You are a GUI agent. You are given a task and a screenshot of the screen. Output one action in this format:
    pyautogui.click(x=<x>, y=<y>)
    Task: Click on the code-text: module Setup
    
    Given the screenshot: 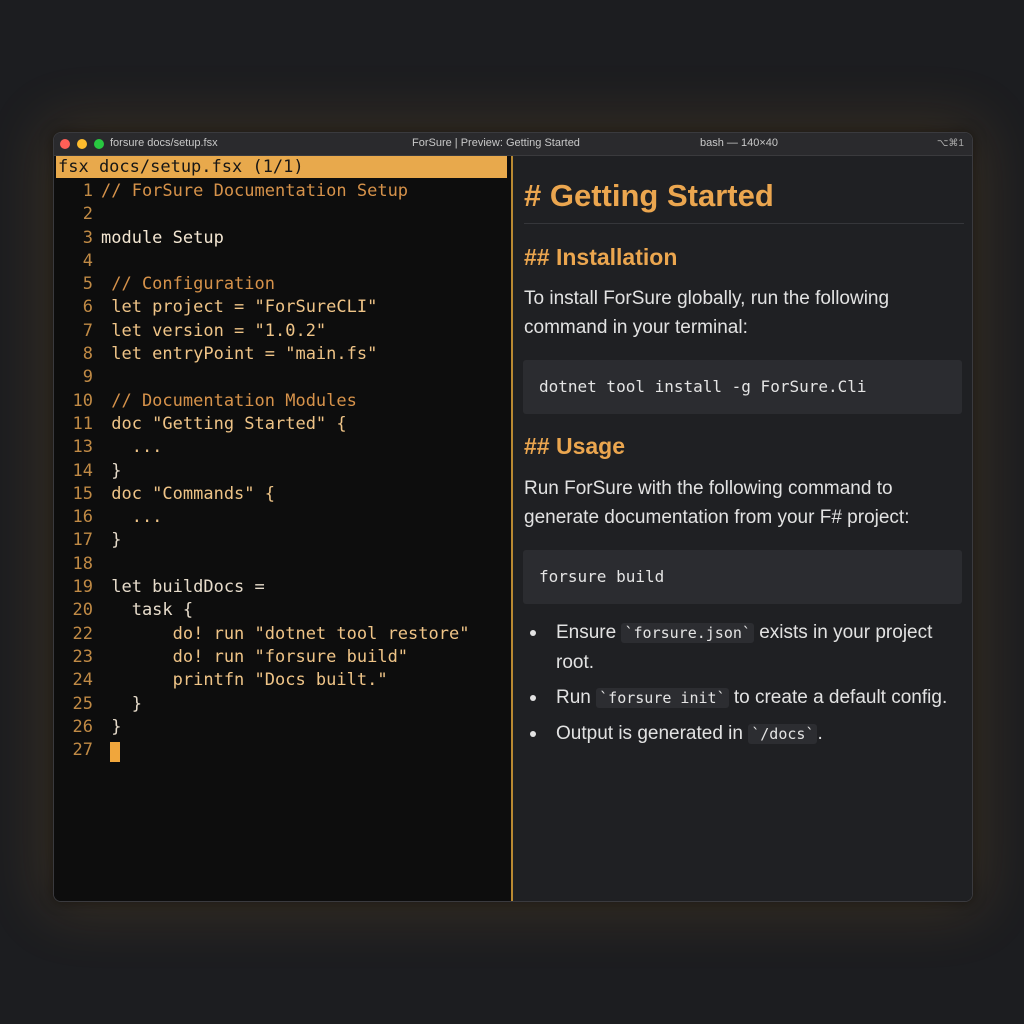 What is the action you would take?
    pyautogui.click(x=162, y=237)
    